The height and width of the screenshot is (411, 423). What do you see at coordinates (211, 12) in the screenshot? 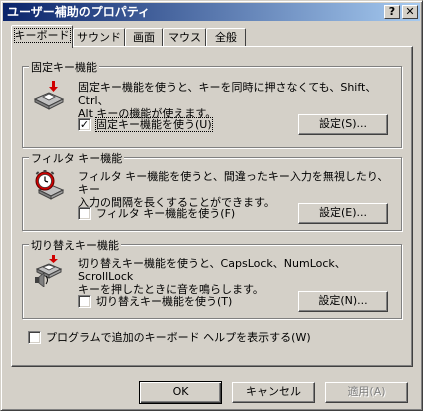
I see `title-bar: ユーザー補助のプロパティ ? ✕` at bounding box center [211, 12].